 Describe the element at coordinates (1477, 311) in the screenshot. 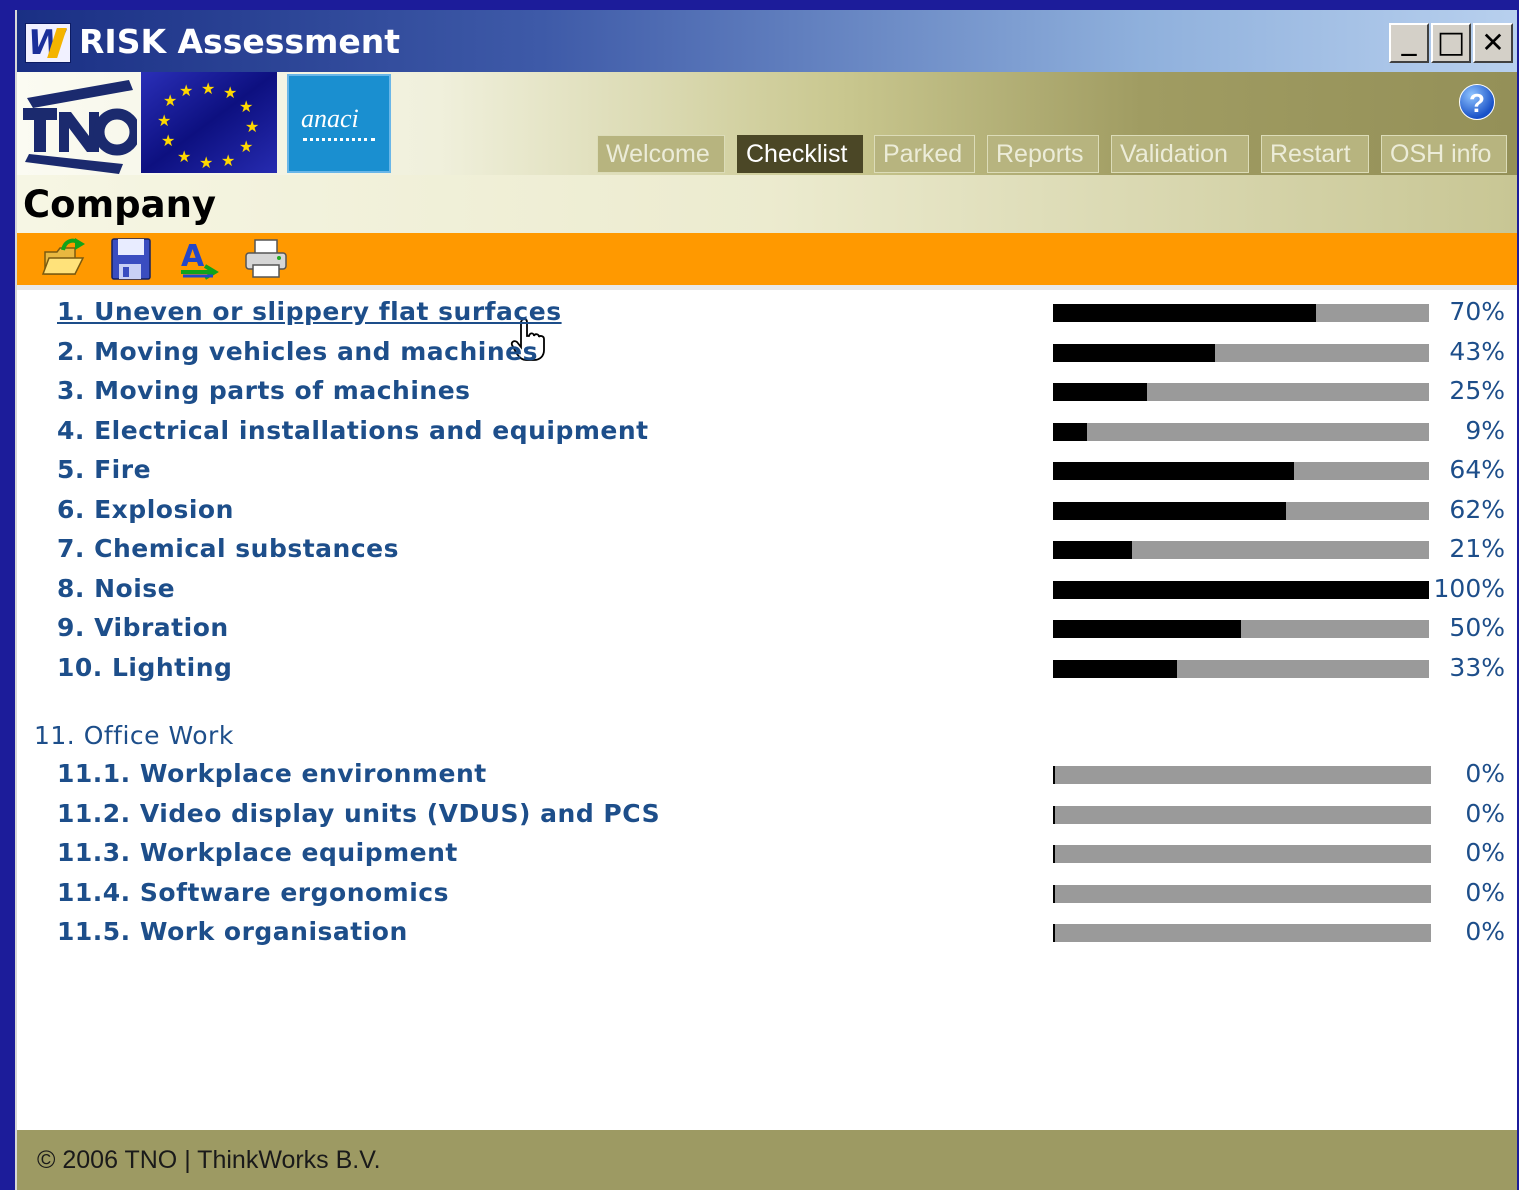

I see `progress-percent: 70%` at that location.